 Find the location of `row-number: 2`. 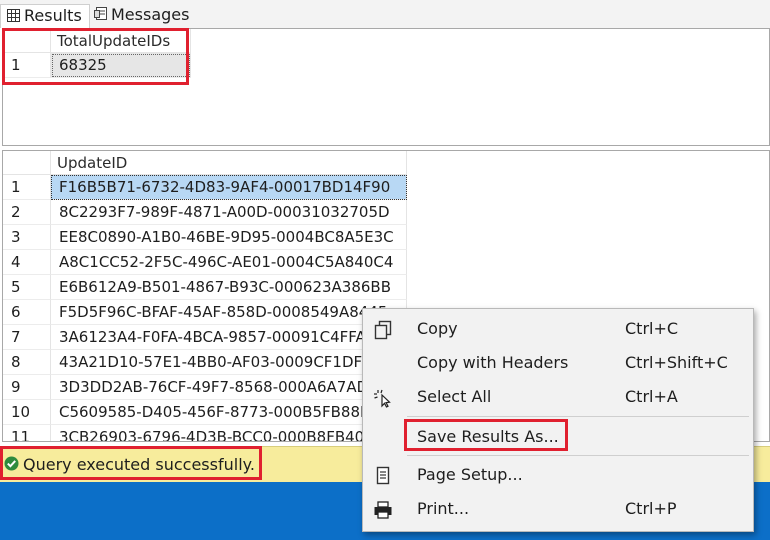

row-number: 2 is located at coordinates (27, 212).